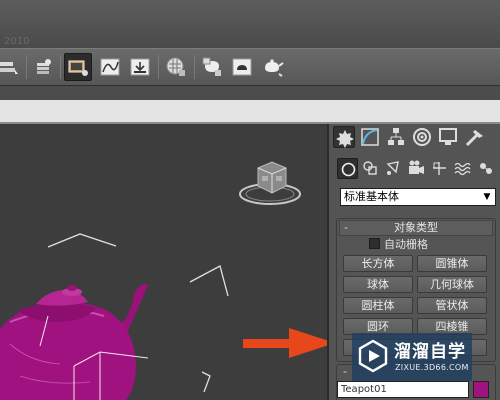 The height and width of the screenshot is (400, 500). Describe the element at coordinates (487, 197) in the screenshot. I see `dropdown-arrow-icon: ▼` at that location.